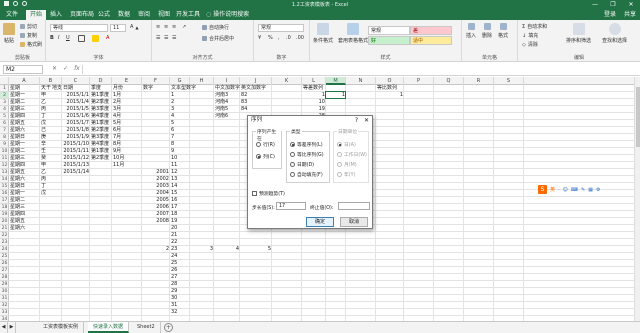  I want to click on comma-icon: ,, so click(279, 38).